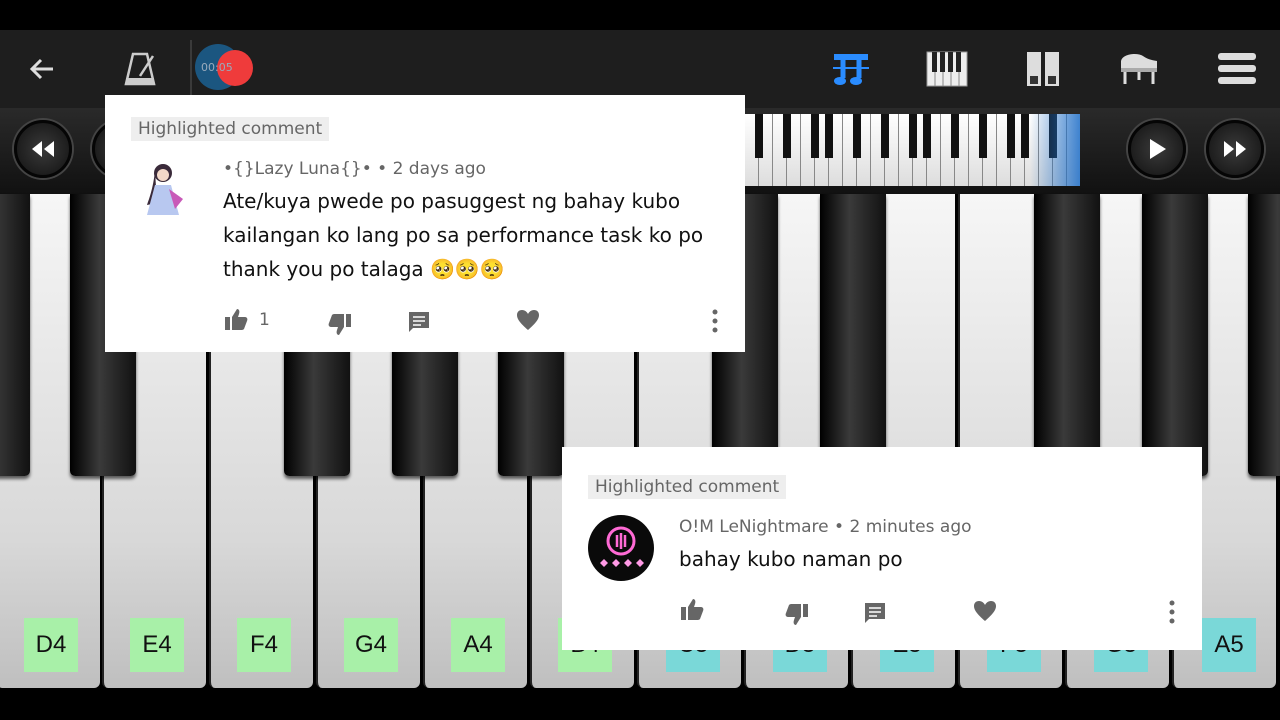 The width and height of the screenshot is (1280, 720). I want to click on comment-author-line: •{}Lazy Luna{}• • 2 days ago, so click(354, 169).